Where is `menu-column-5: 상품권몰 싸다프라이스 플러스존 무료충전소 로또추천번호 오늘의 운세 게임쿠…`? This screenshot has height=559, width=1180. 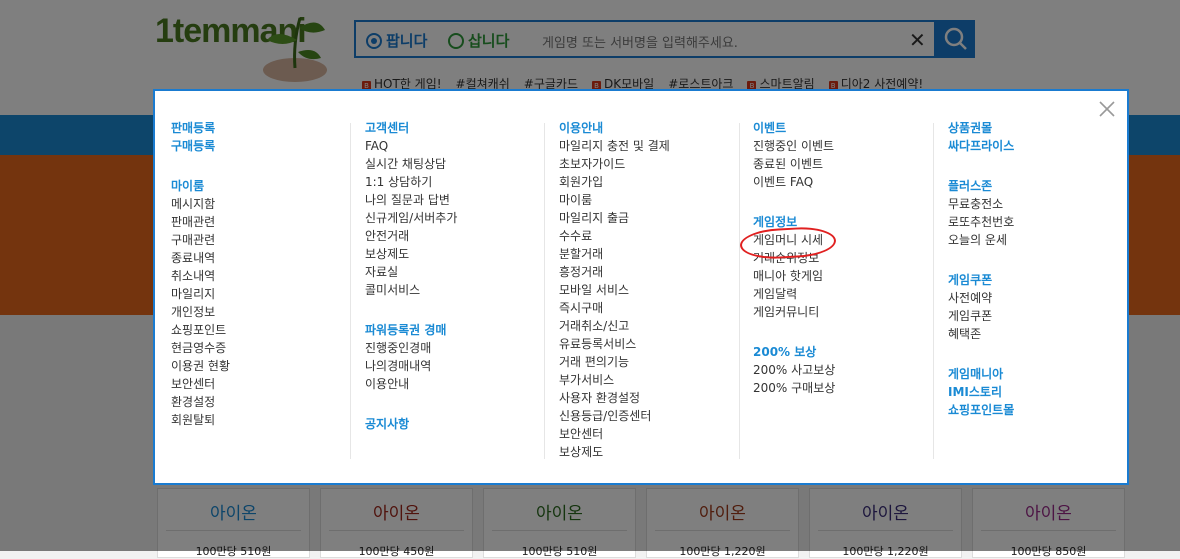
menu-column-5: 상품권몰 싸다프라이스 플러스존 무료충전소 로또추천번호 오늘의 운세 게임쿠… is located at coordinates (981, 269).